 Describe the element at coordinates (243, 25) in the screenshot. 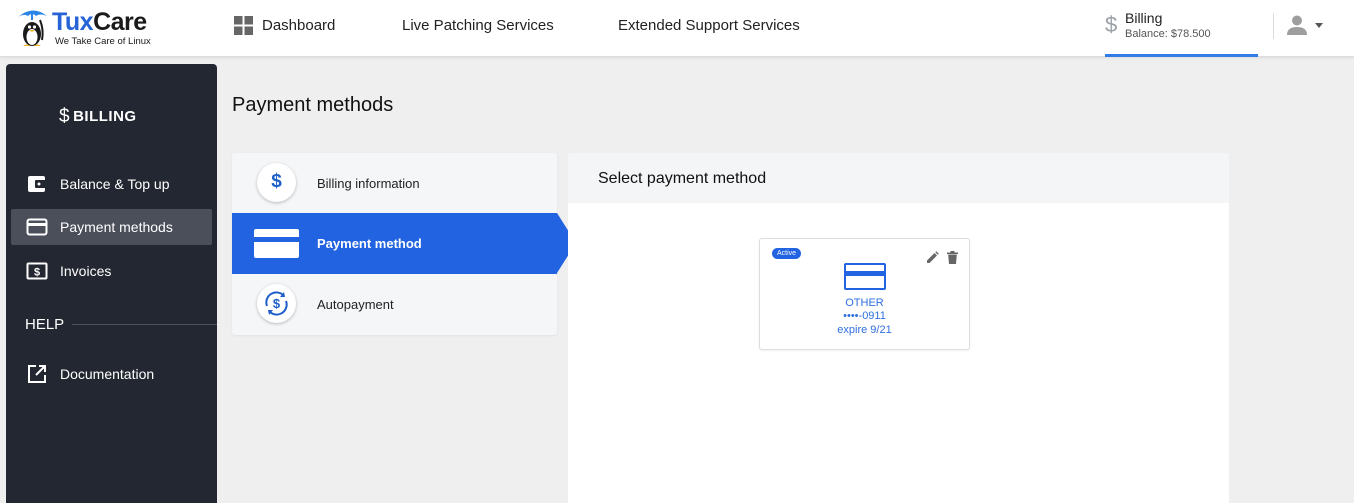

I see `grid-icon` at that location.